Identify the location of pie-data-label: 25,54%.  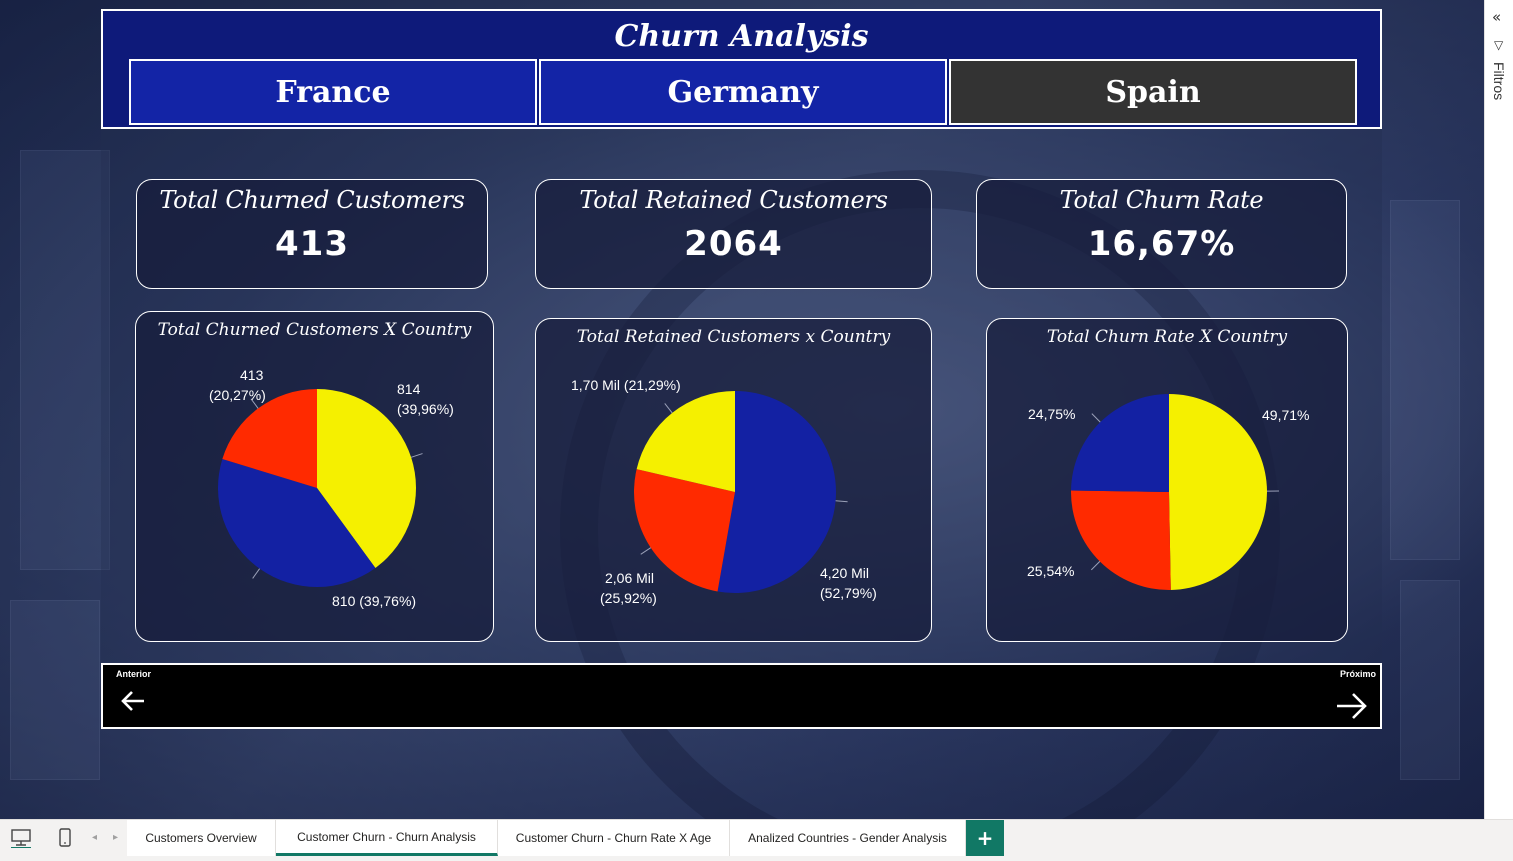
(1051, 571).